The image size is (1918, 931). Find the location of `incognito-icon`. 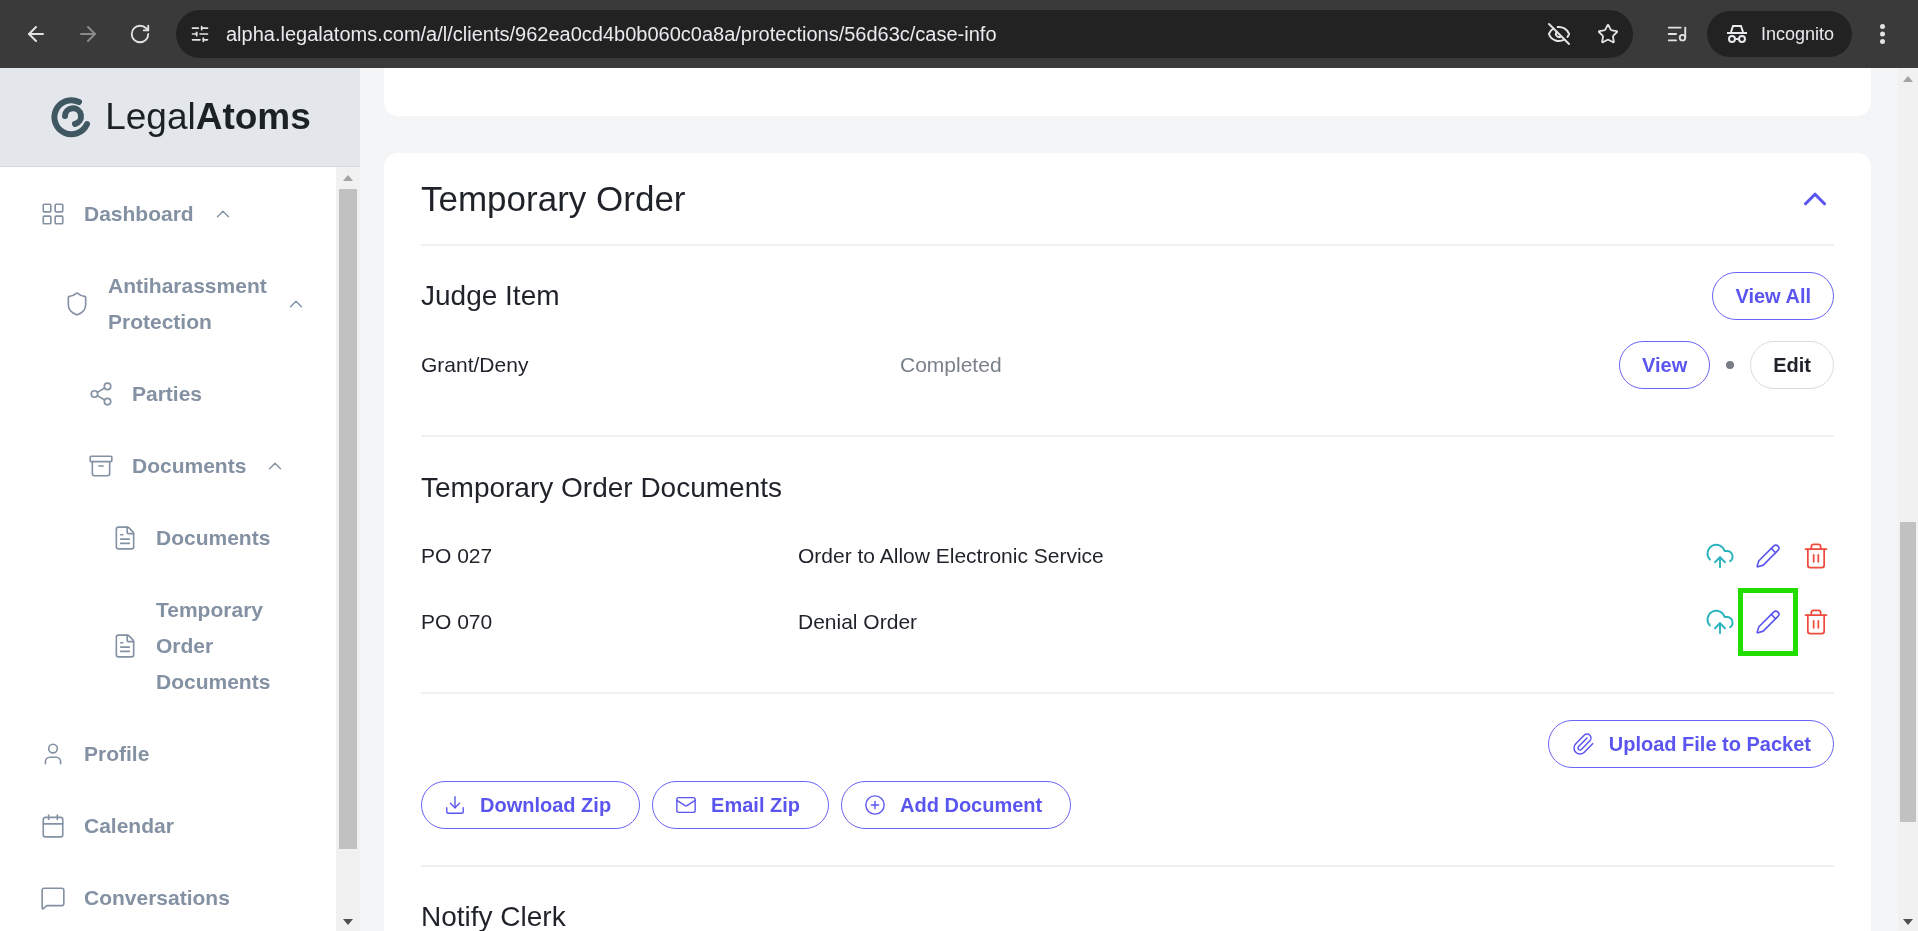

incognito-icon is located at coordinates (1736, 34).